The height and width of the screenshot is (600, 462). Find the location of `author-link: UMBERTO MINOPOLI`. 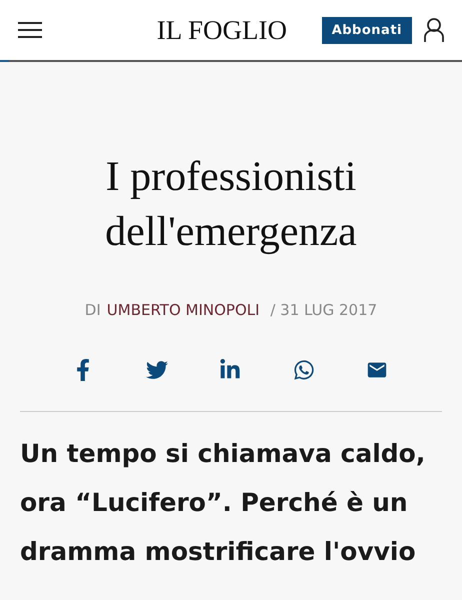

author-link: UMBERTO MINOPOLI is located at coordinates (183, 310).